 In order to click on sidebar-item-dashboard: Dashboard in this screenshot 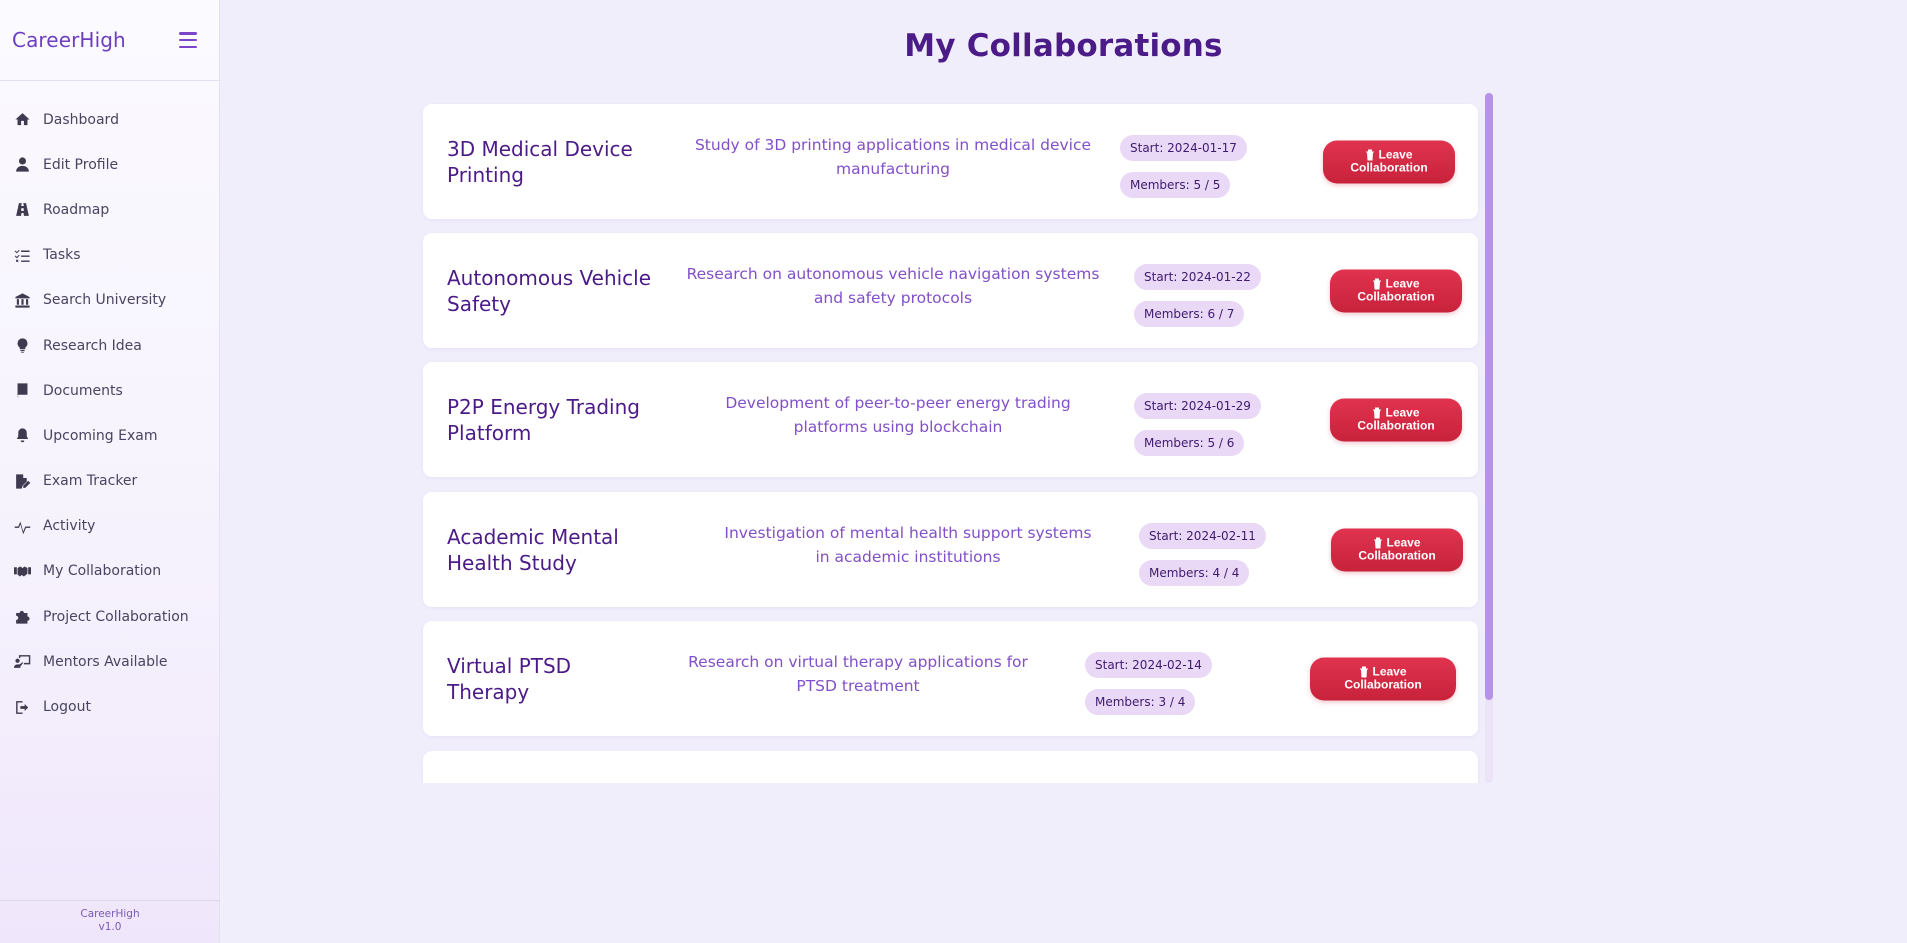, I will do `click(109, 119)`.